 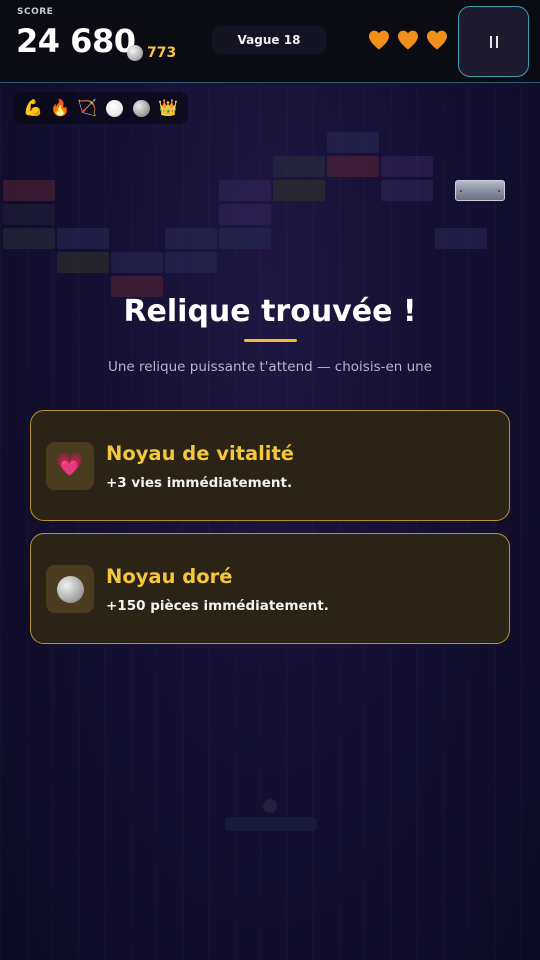 What do you see at coordinates (60, 107) in the screenshot?
I see `fire-relic-icon: 🔥` at bounding box center [60, 107].